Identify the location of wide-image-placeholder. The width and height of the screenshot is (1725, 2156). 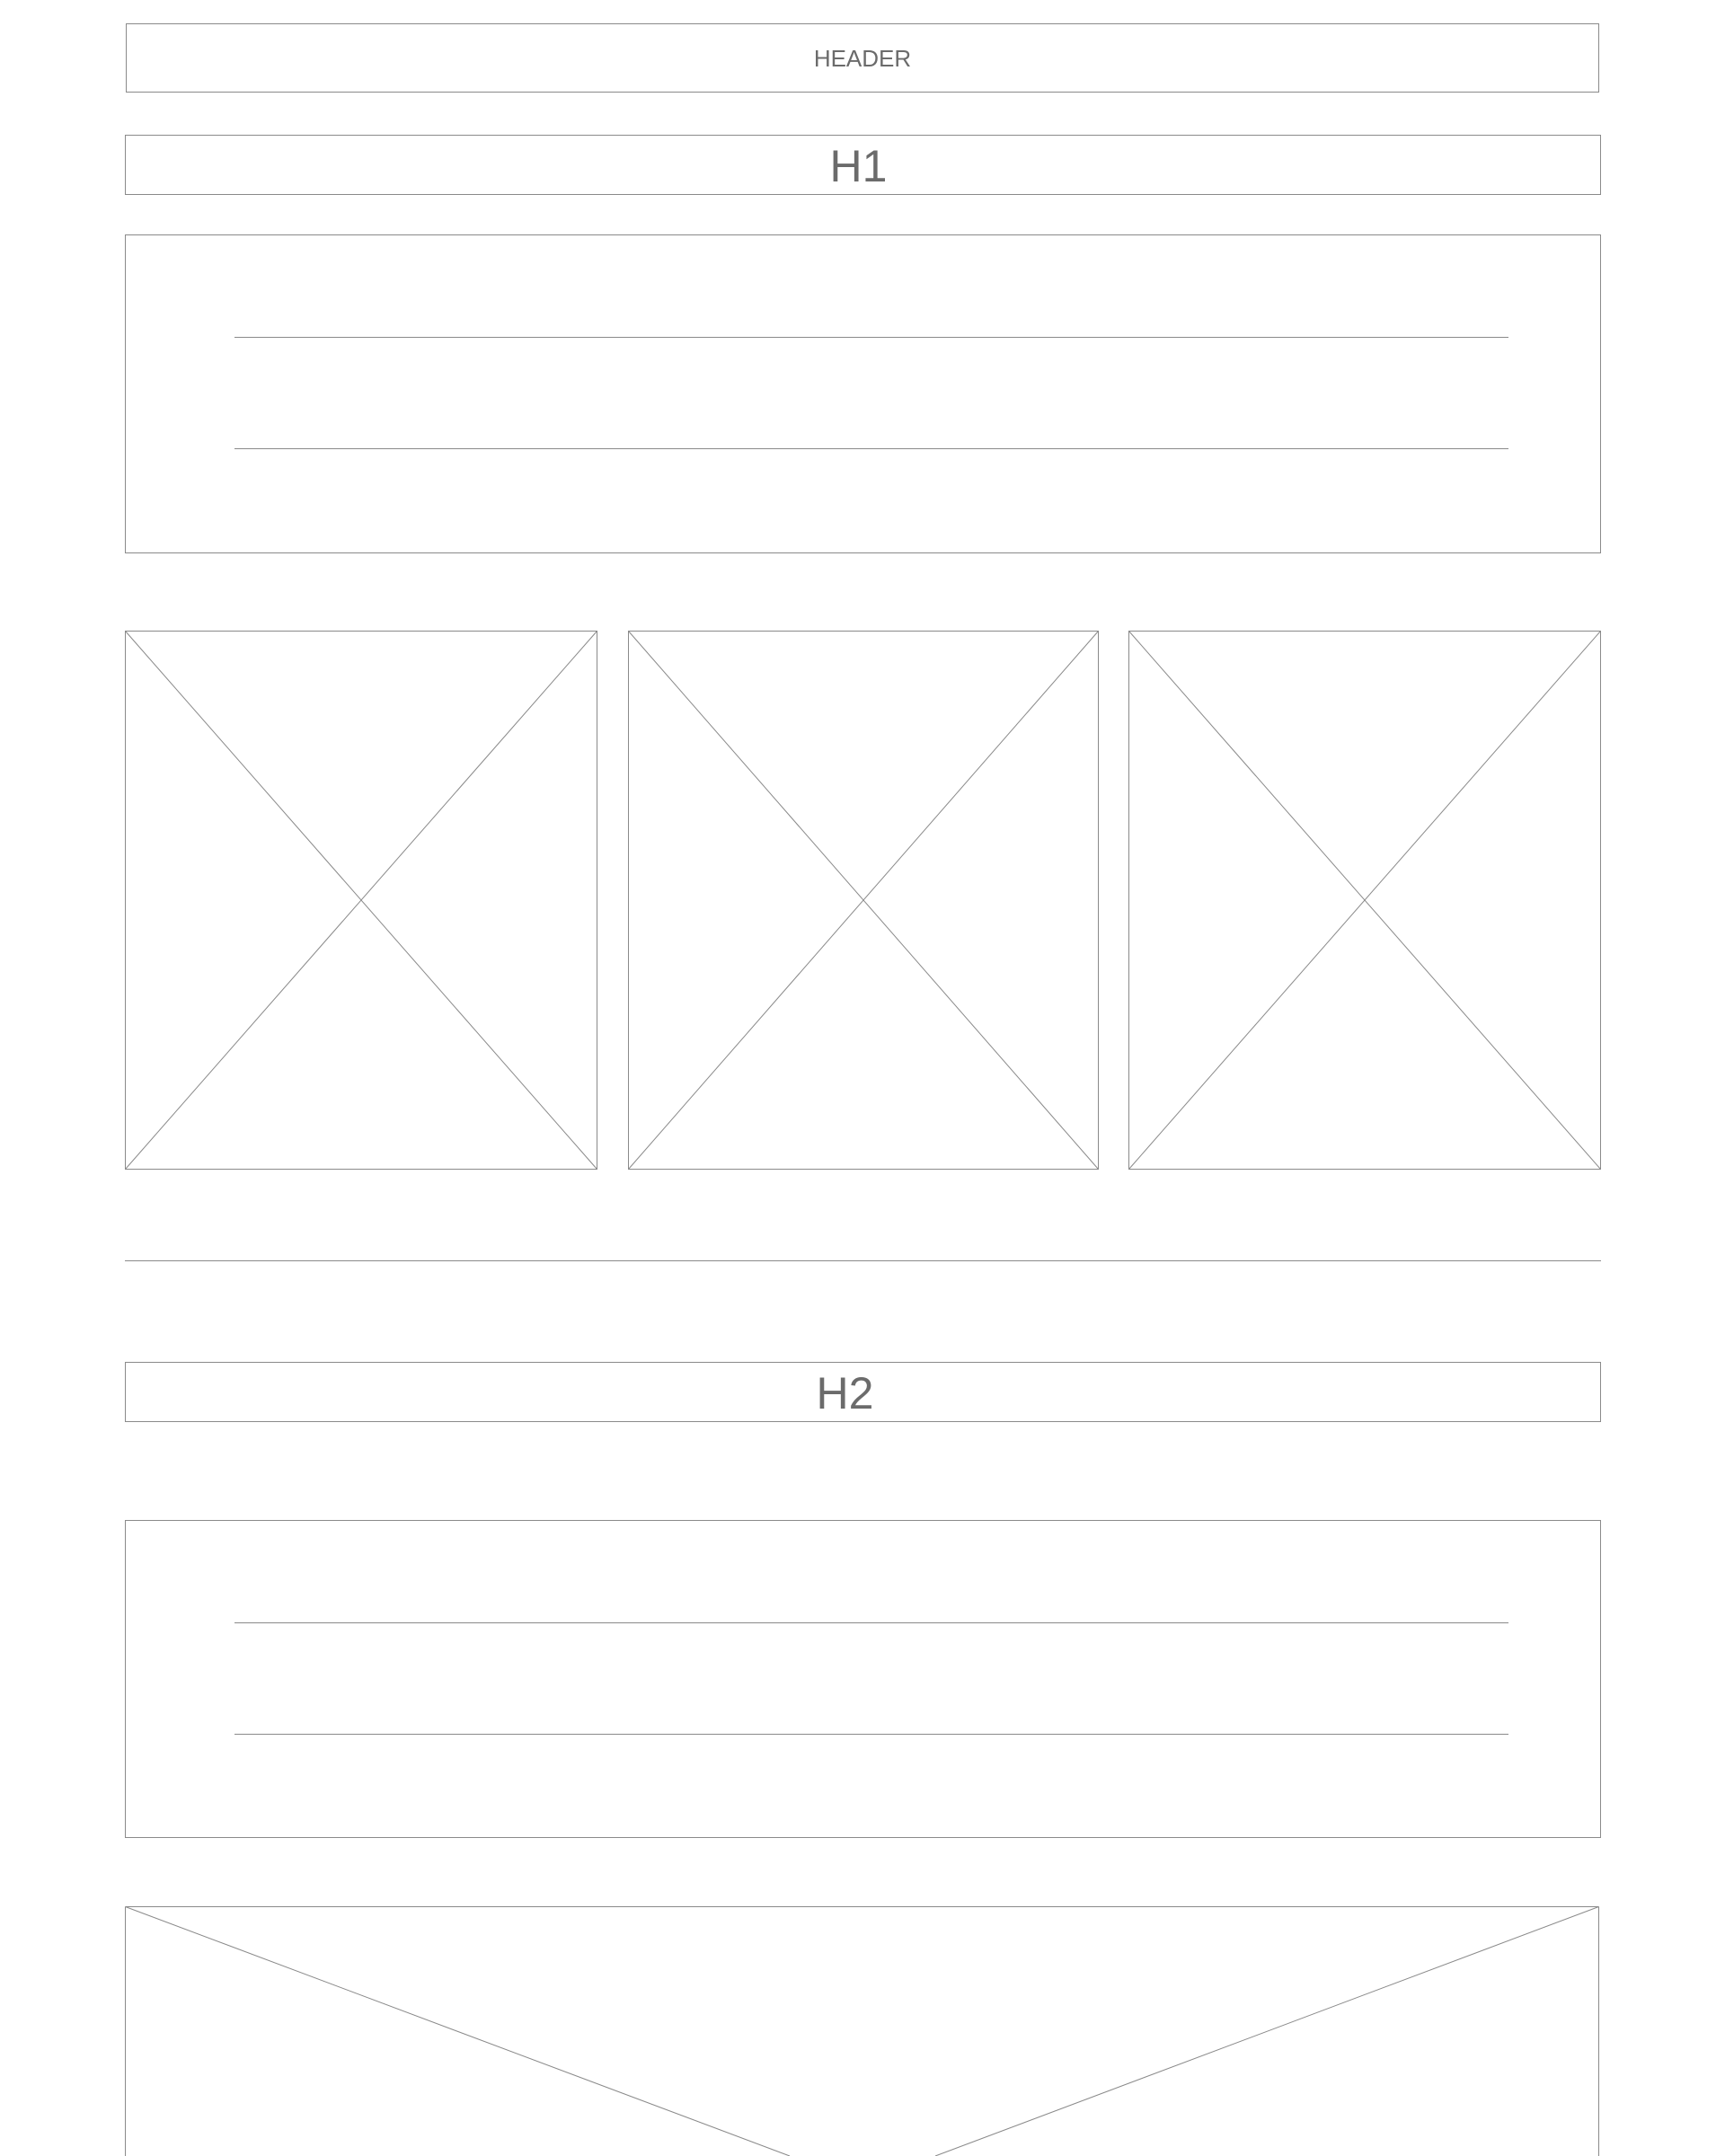
(862, 2031).